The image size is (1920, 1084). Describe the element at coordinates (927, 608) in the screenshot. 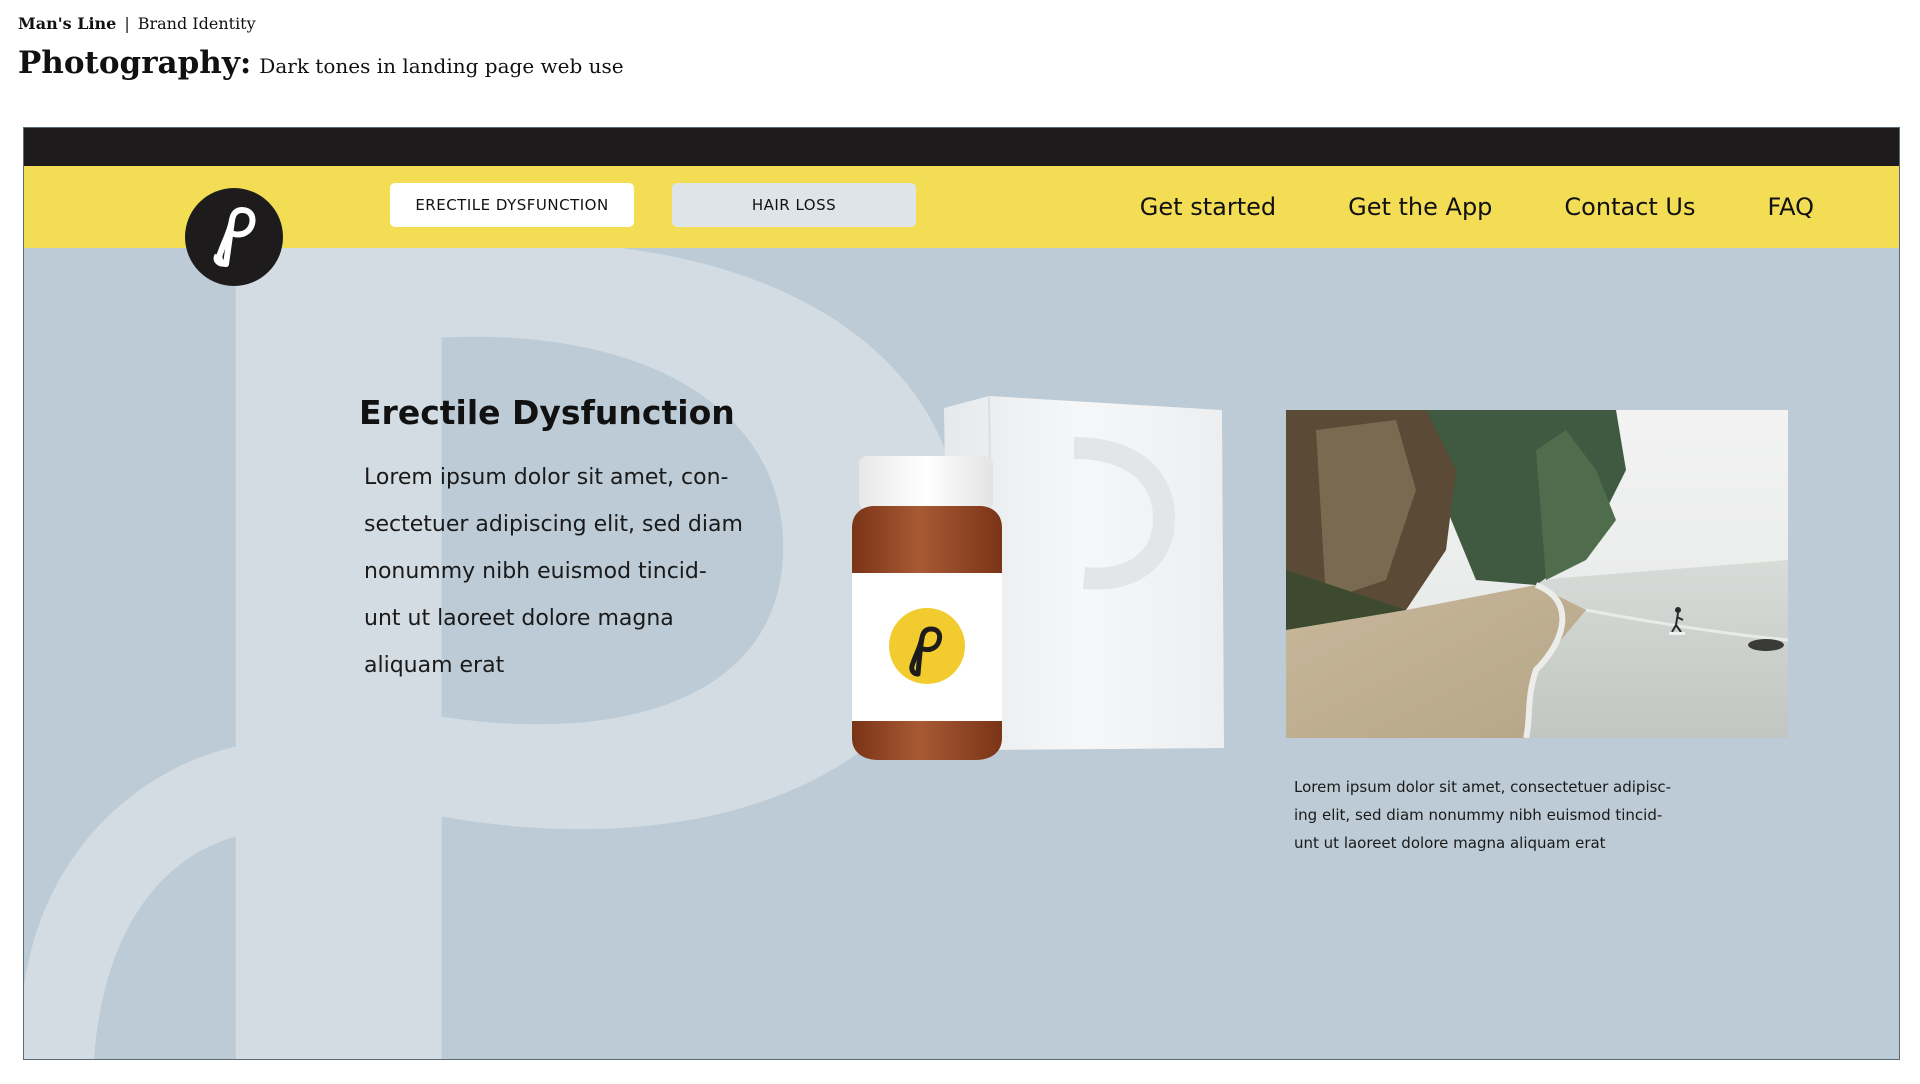

I see `pill-bottle` at that location.